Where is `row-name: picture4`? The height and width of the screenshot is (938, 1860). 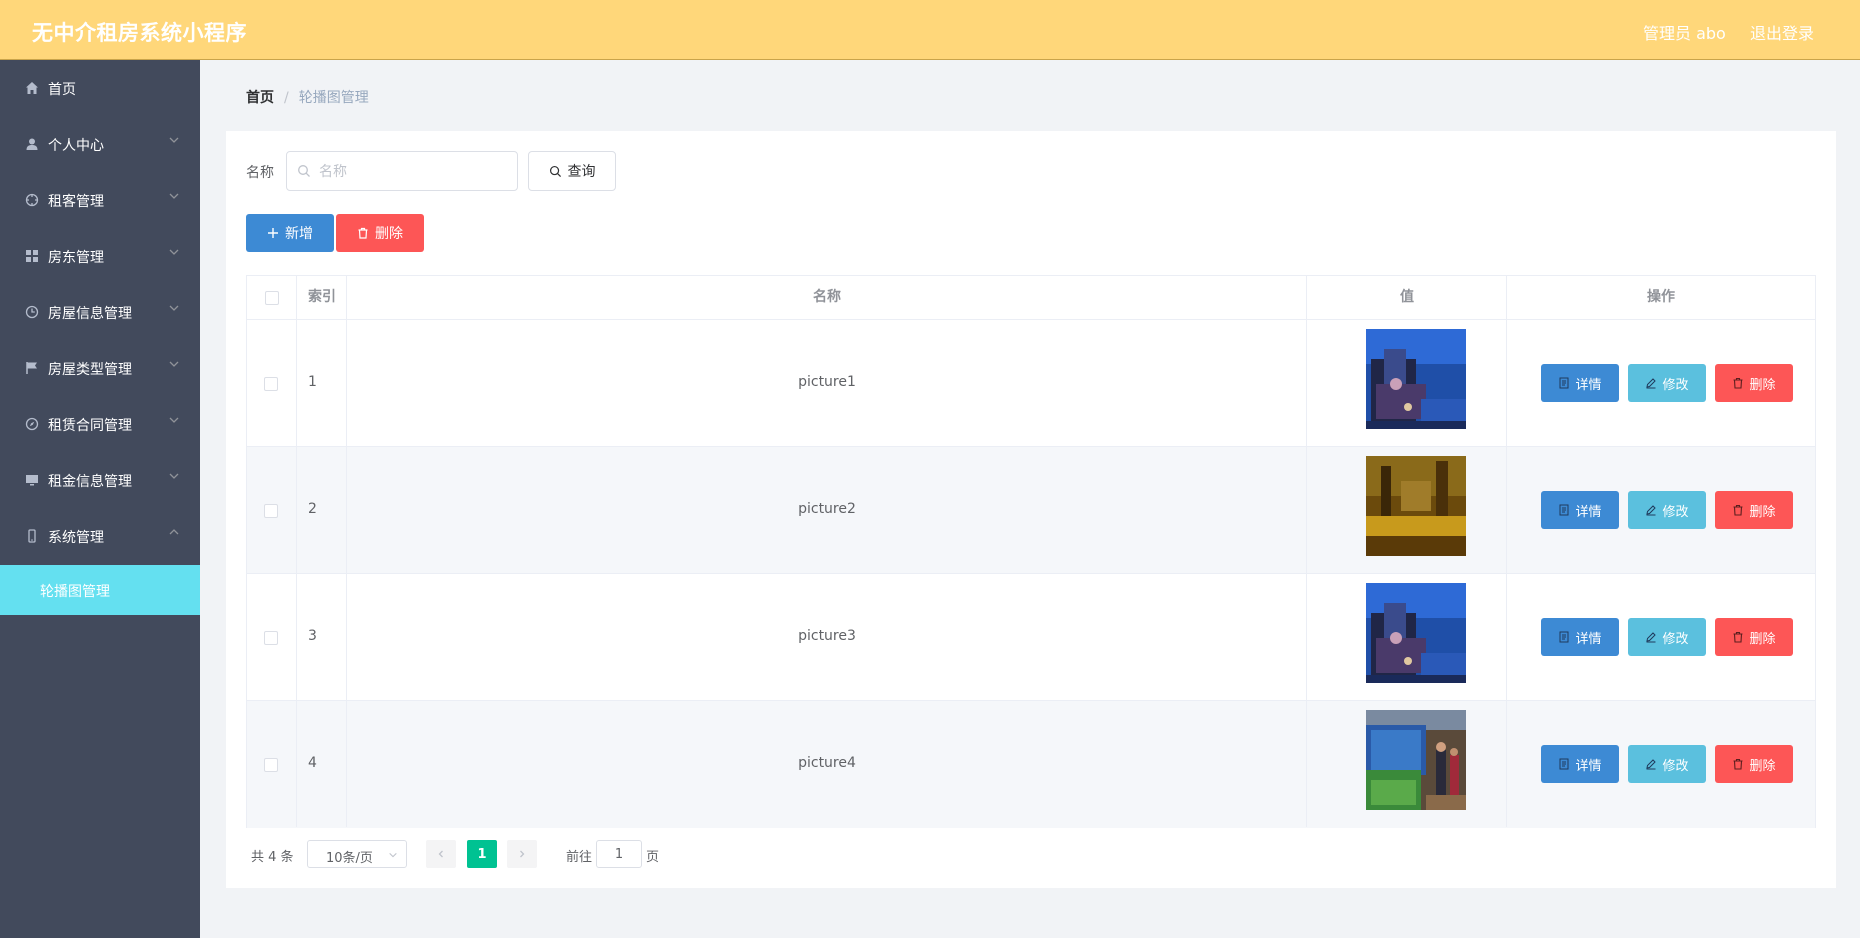
row-name: picture4 is located at coordinates (827, 763).